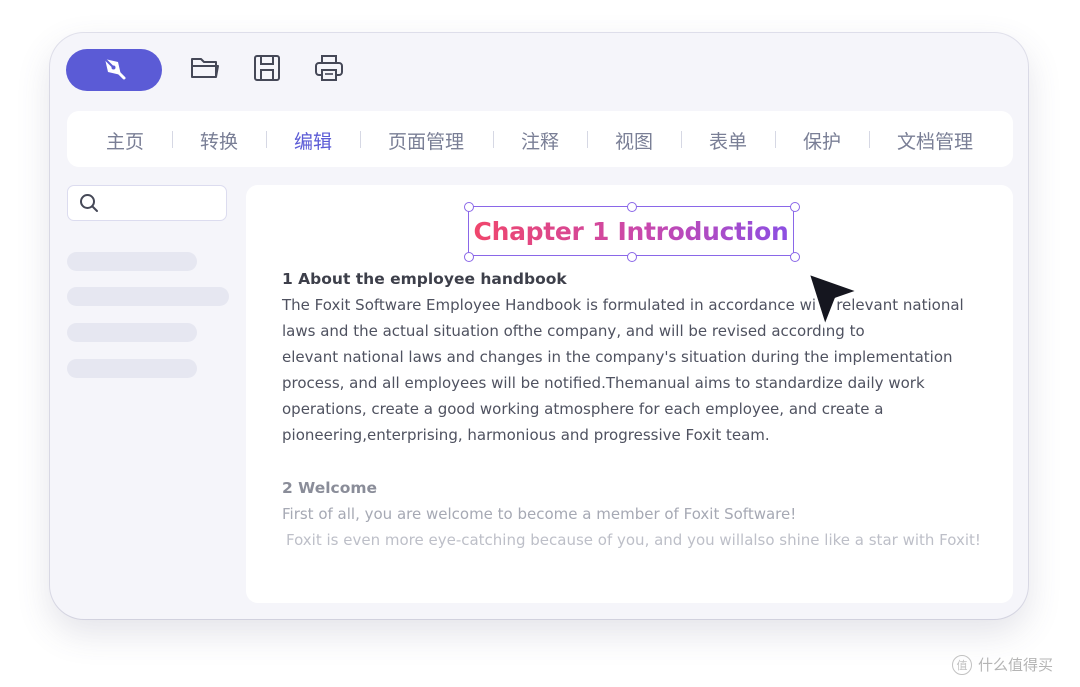 The width and height of the screenshot is (1080, 687). Describe the element at coordinates (219, 140) in the screenshot. I see `tab-convert: 转换` at that location.